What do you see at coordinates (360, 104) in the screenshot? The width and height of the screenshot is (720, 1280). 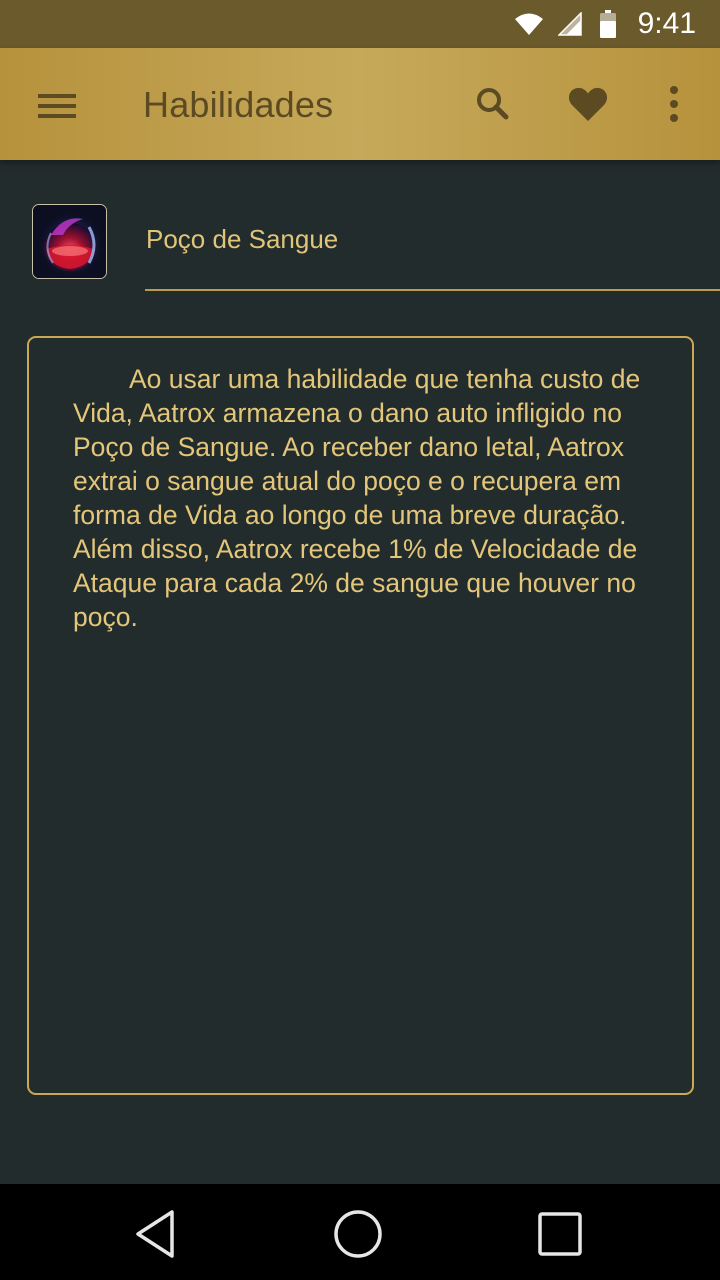 I see `app-bar: Habilidades` at bounding box center [360, 104].